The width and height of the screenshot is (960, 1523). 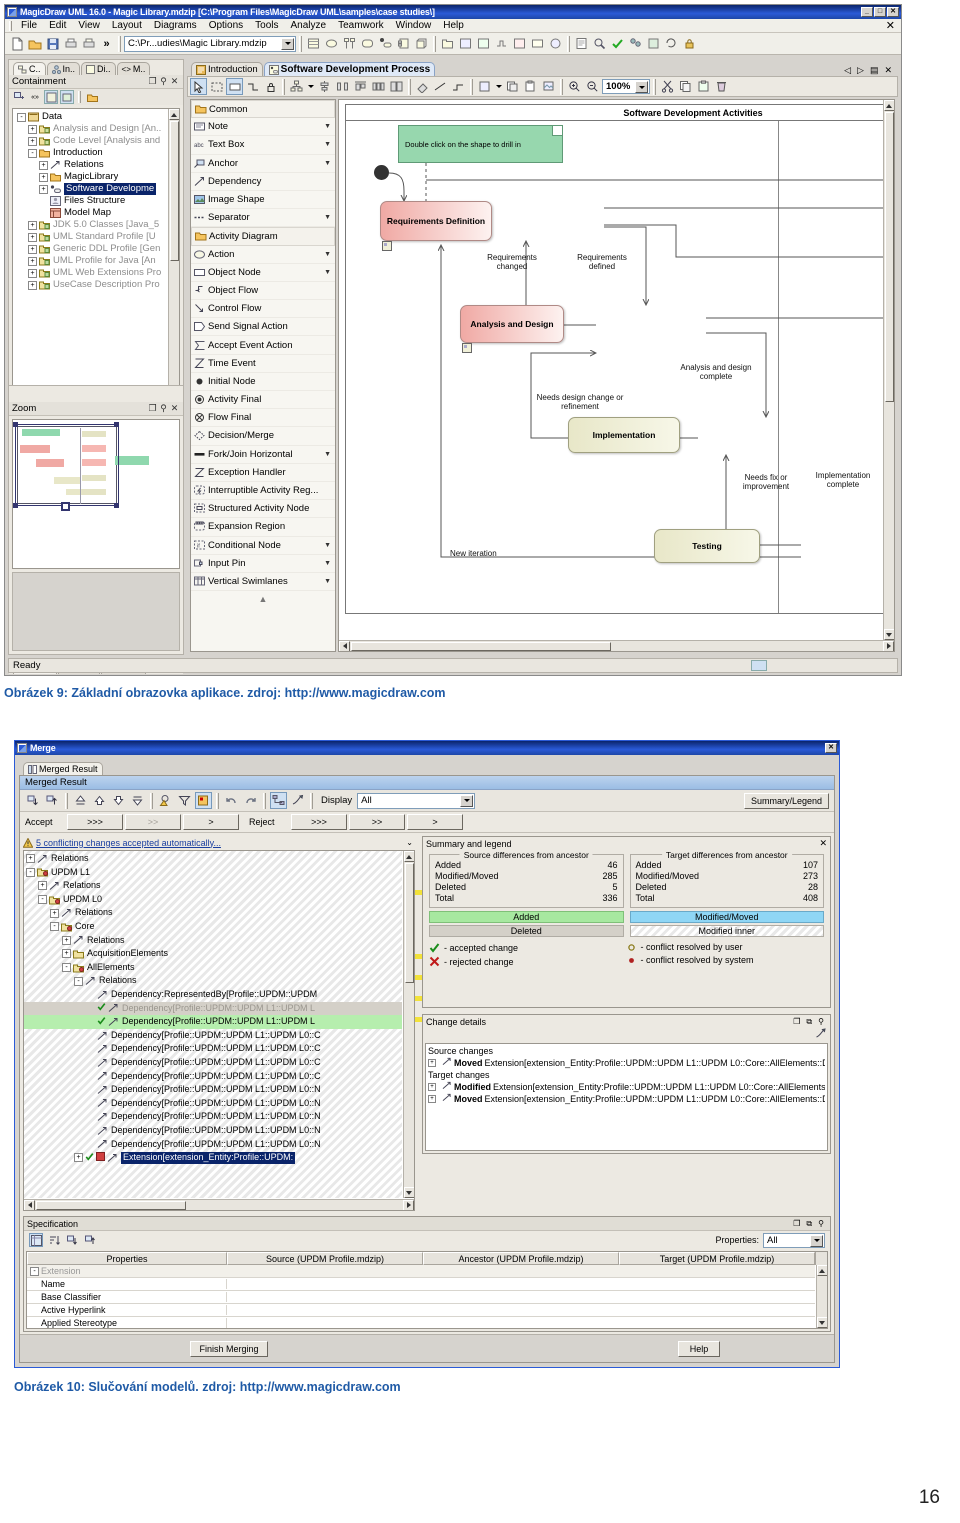 I want to click on palette-item: abc Text Box ▼, so click(x=263, y=145).